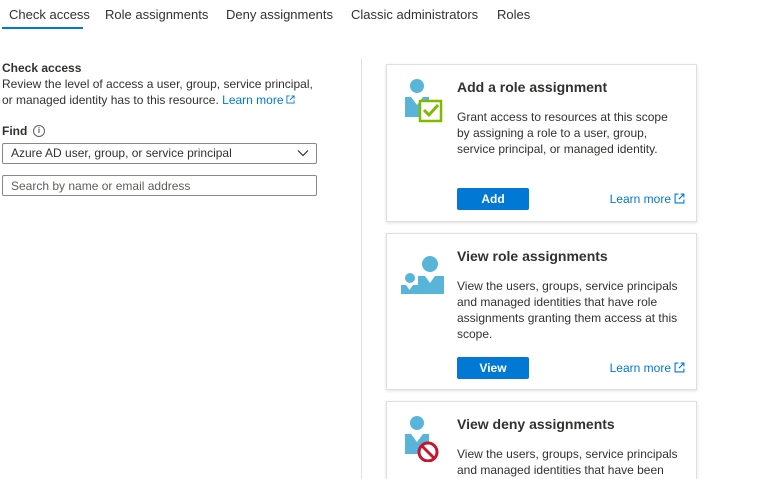 This screenshot has width=758, height=479. I want to click on find-label: Find, so click(15, 131).